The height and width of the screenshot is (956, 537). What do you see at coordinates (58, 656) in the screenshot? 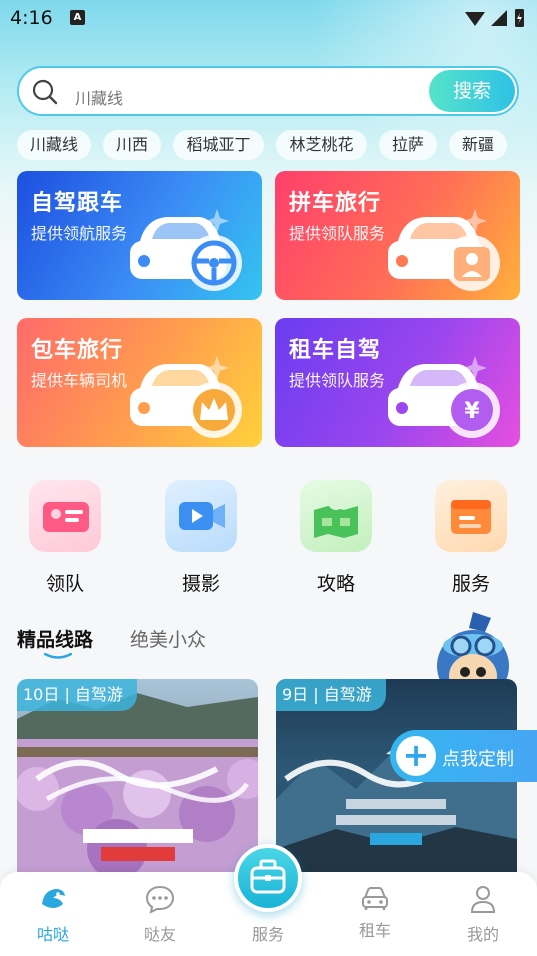
I see `tab-active-indicator` at bounding box center [58, 656].